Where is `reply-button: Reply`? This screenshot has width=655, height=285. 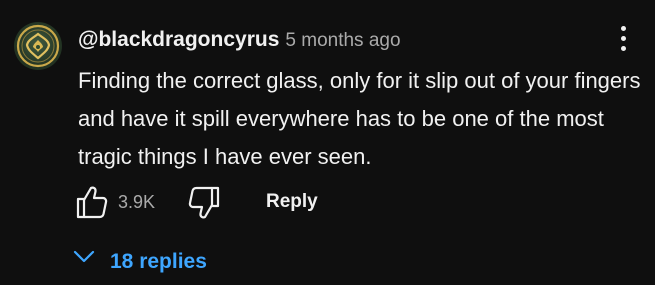
reply-button: Reply is located at coordinates (292, 202).